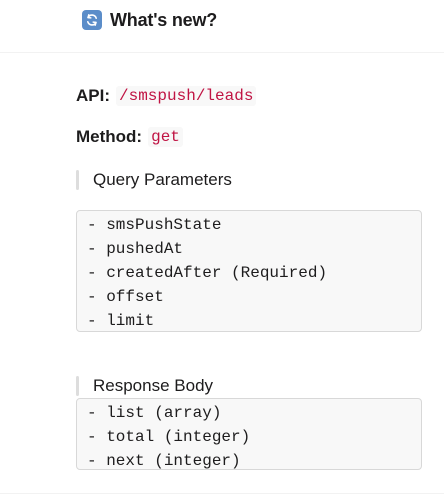 The width and height of the screenshot is (444, 496). Describe the element at coordinates (109, 136) in the screenshot. I see `method-label: Method:` at that location.